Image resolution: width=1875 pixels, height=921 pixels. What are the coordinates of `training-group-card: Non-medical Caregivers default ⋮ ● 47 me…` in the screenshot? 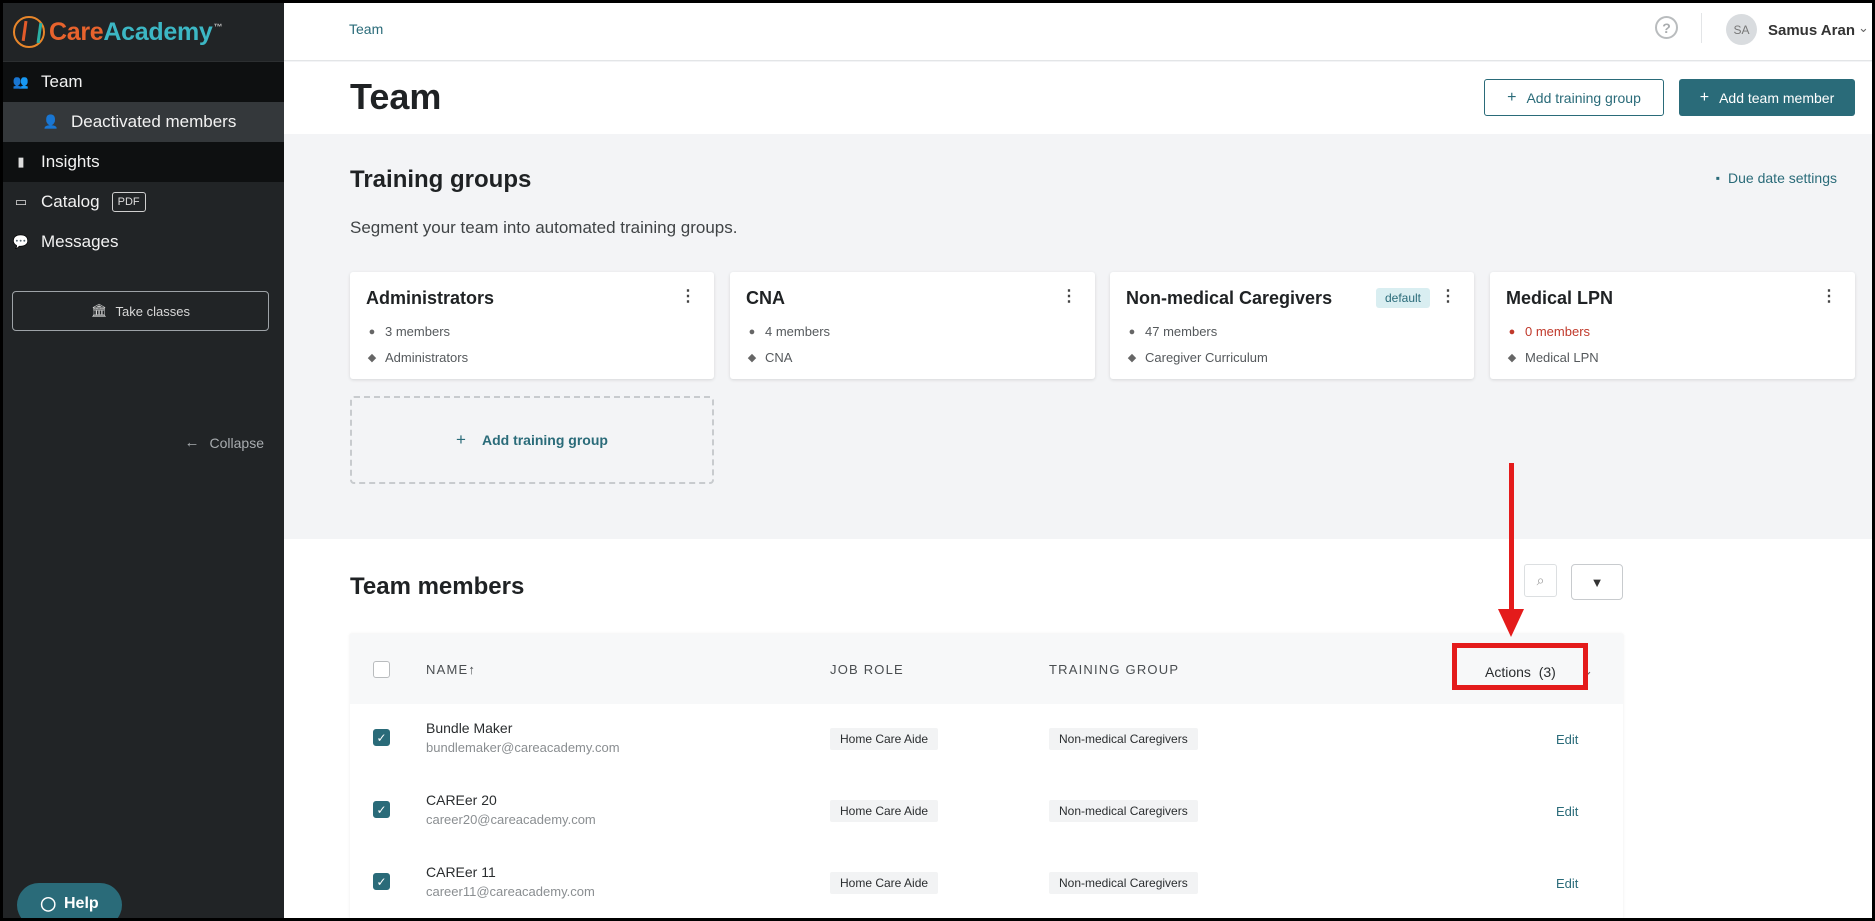 It's located at (1292, 325).